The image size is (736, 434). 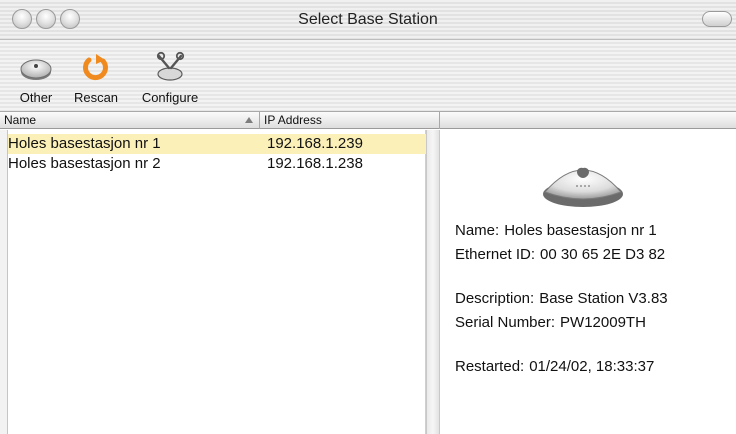 What do you see at coordinates (249, 120) in the screenshot?
I see `sort-ascending-icon` at bounding box center [249, 120].